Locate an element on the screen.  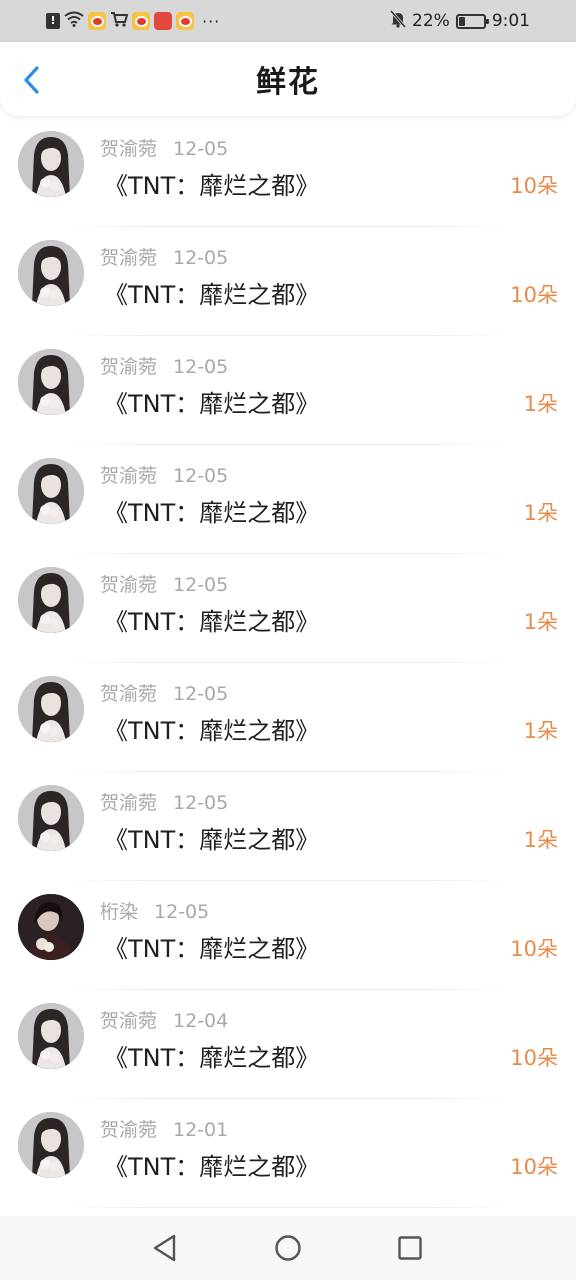
list-item: 贺渝菀 12-01 《TNT：靡烂之都》 10朵 is located at coordinates (288, 1153).